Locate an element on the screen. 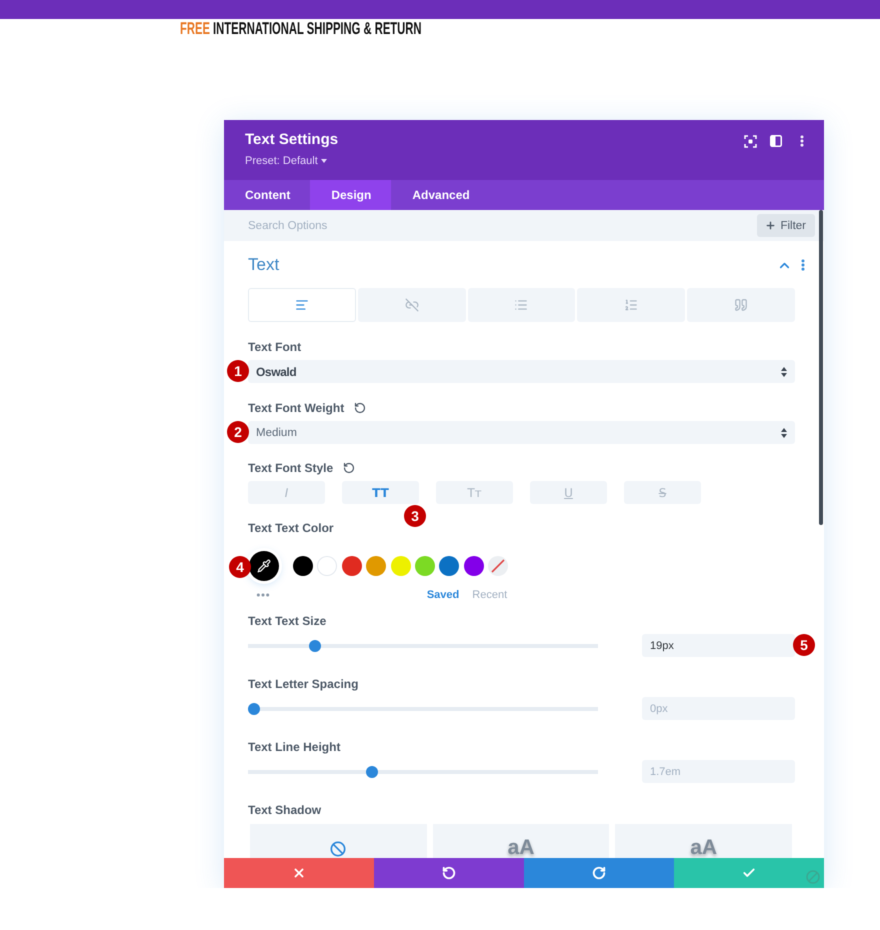 Image resolution: width=880 pixels, height=930 pixels. panel-tab: Content is located at coordinates (267, 195).